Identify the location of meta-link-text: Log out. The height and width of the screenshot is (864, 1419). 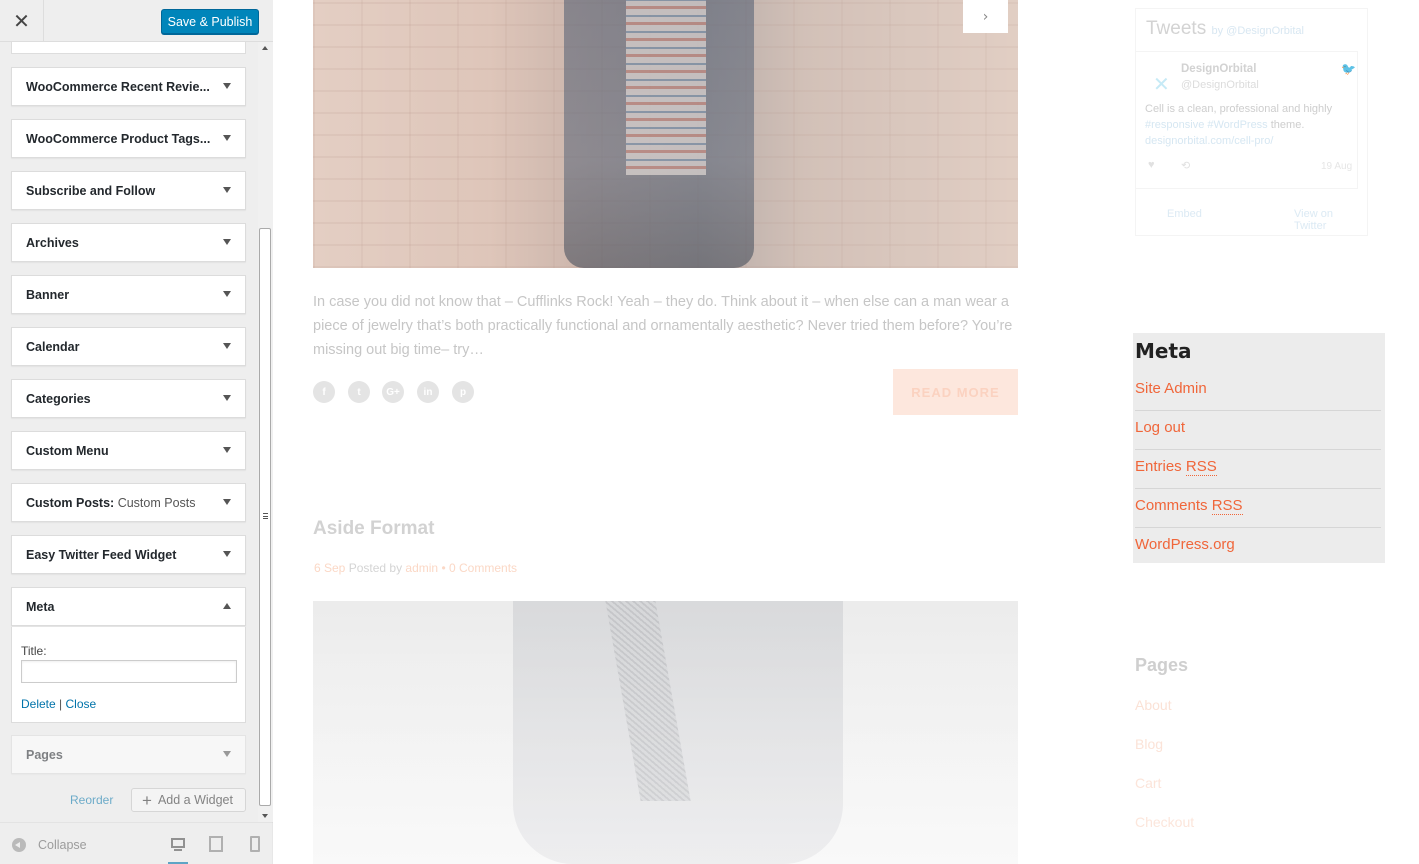
(1160, 428).